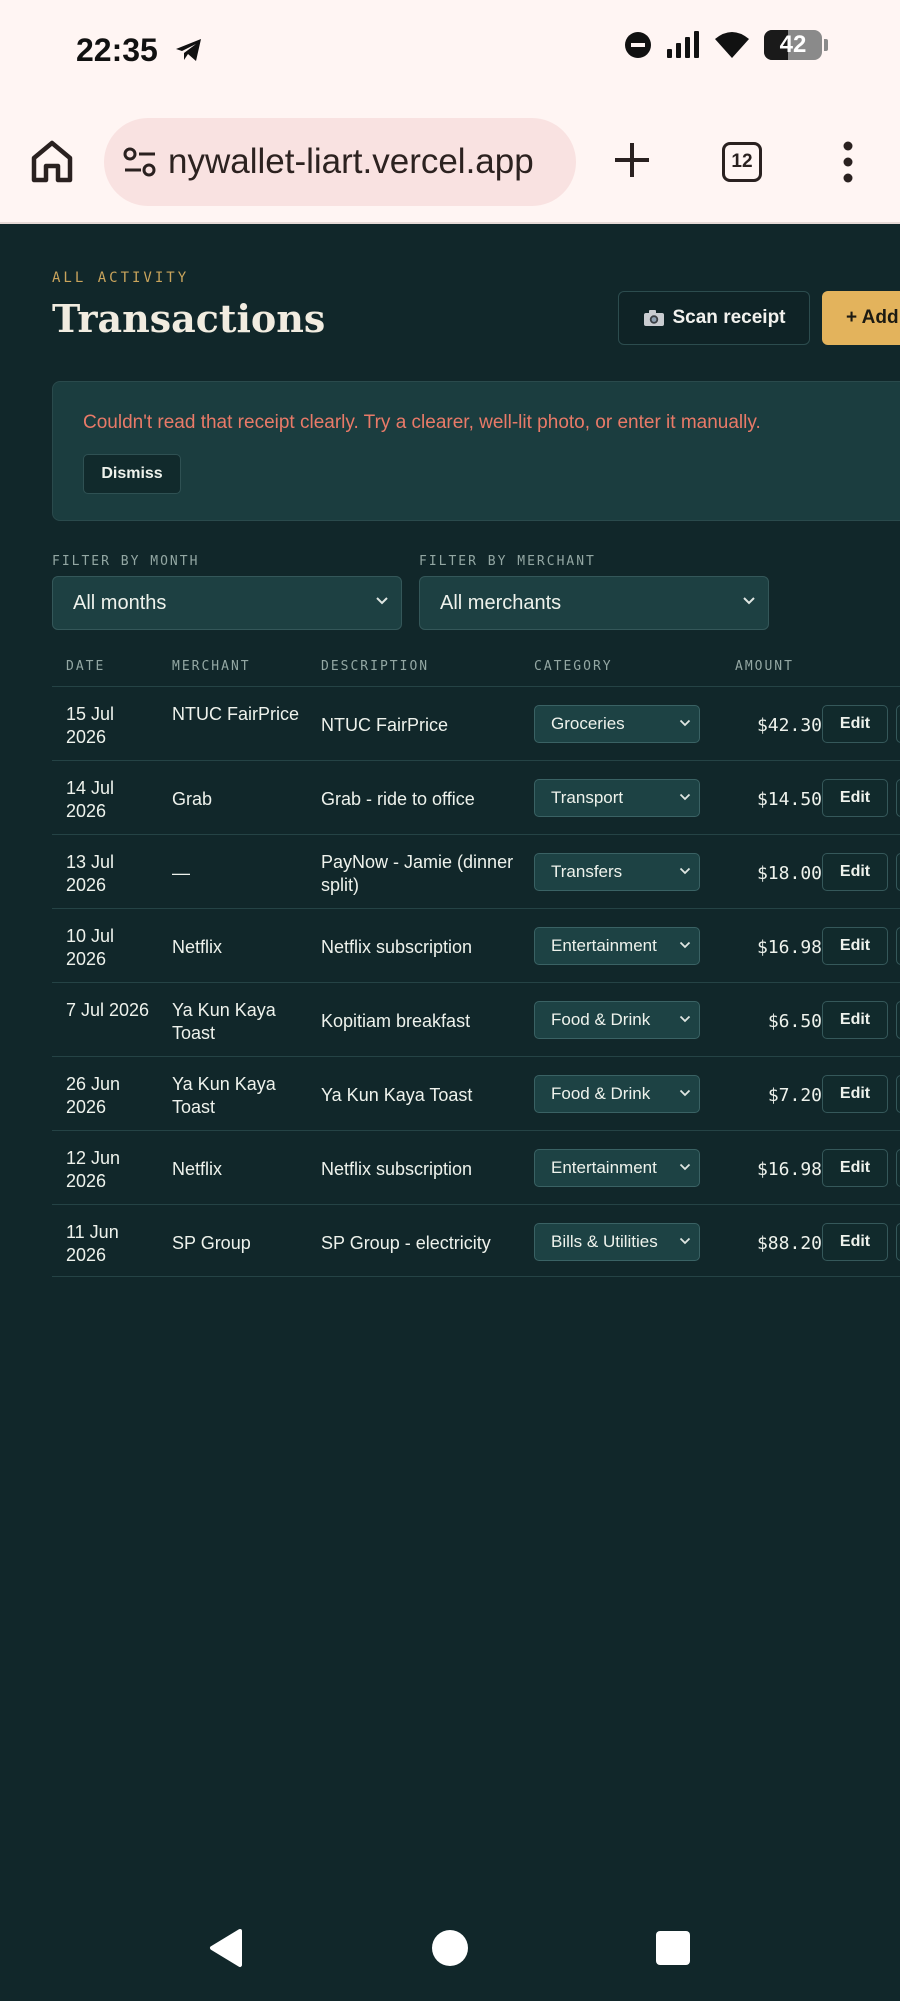  Describe the element at coordinates (226, 1948) in the screenshot. I see `back-icon` at that location.